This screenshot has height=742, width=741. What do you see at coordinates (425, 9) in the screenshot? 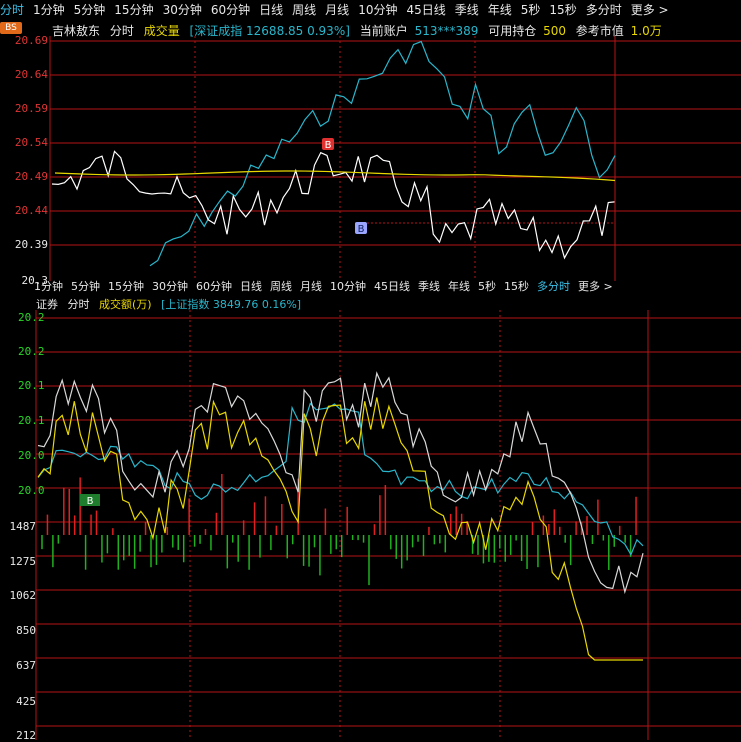
I see `top-tab-10: 45日线` at bounding box center [425, 9].